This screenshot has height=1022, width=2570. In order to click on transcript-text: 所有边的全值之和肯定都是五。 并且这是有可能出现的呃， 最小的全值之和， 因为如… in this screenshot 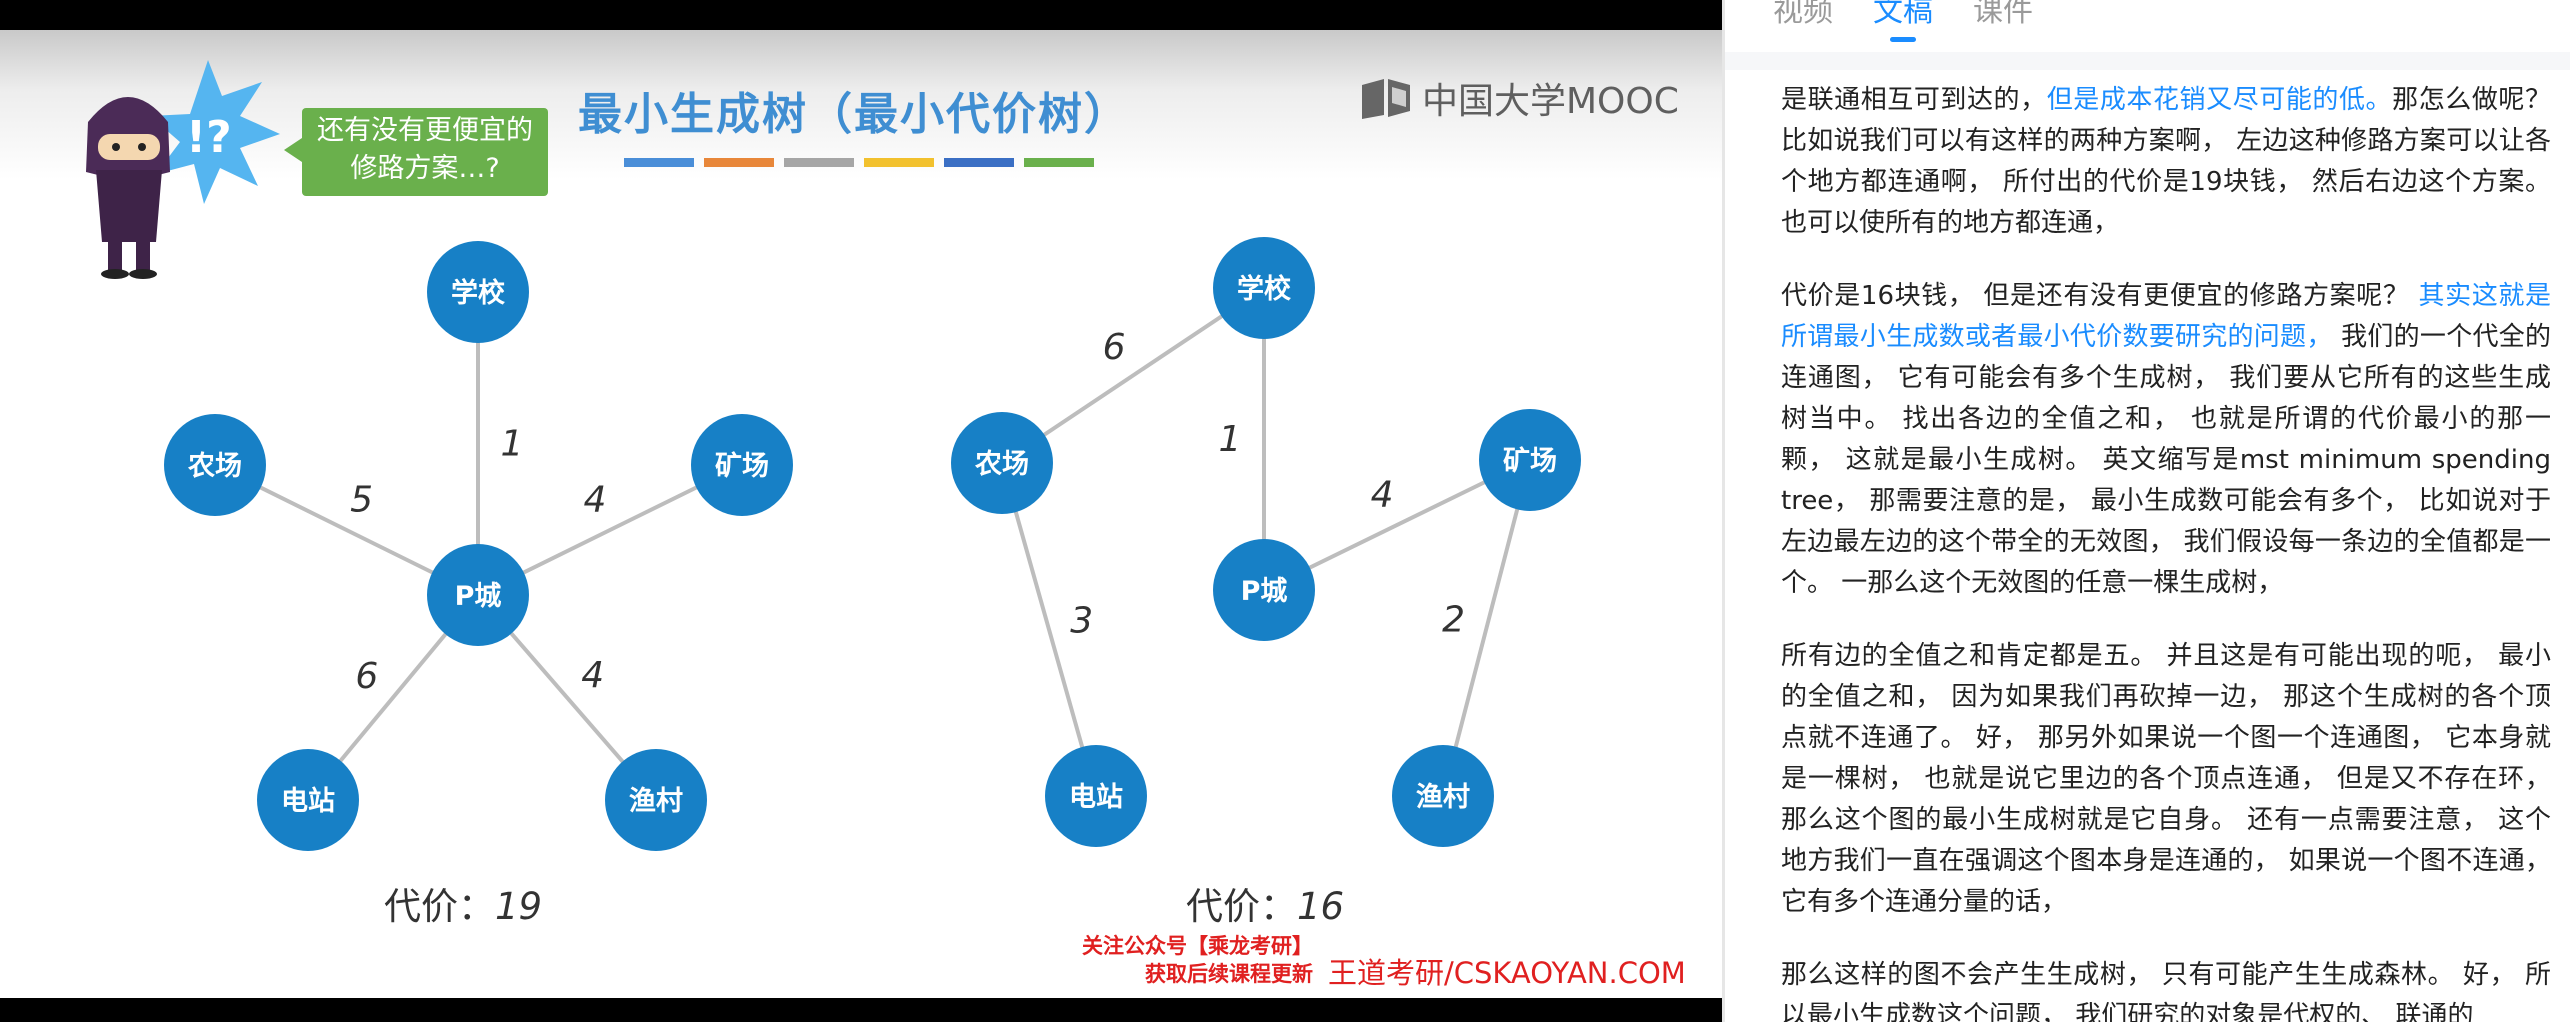, I will do `click(2166, 779)`.